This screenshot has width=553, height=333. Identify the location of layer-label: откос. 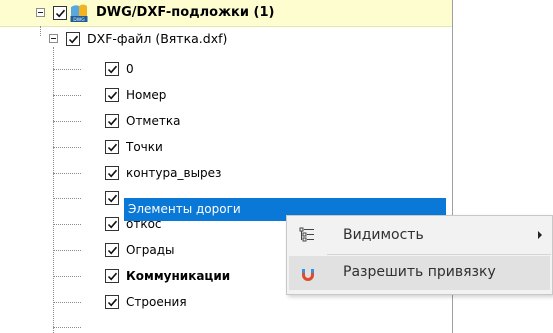
(144, 224).